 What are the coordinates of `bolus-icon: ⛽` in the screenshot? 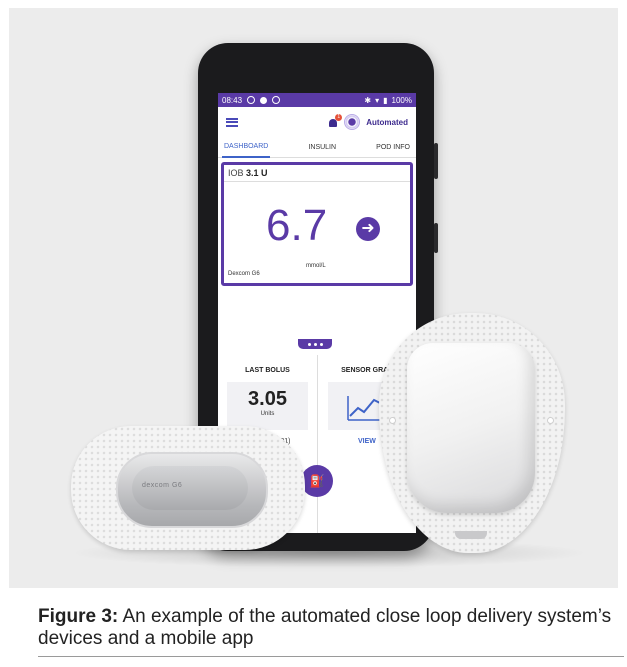 It's located at (317, 481).